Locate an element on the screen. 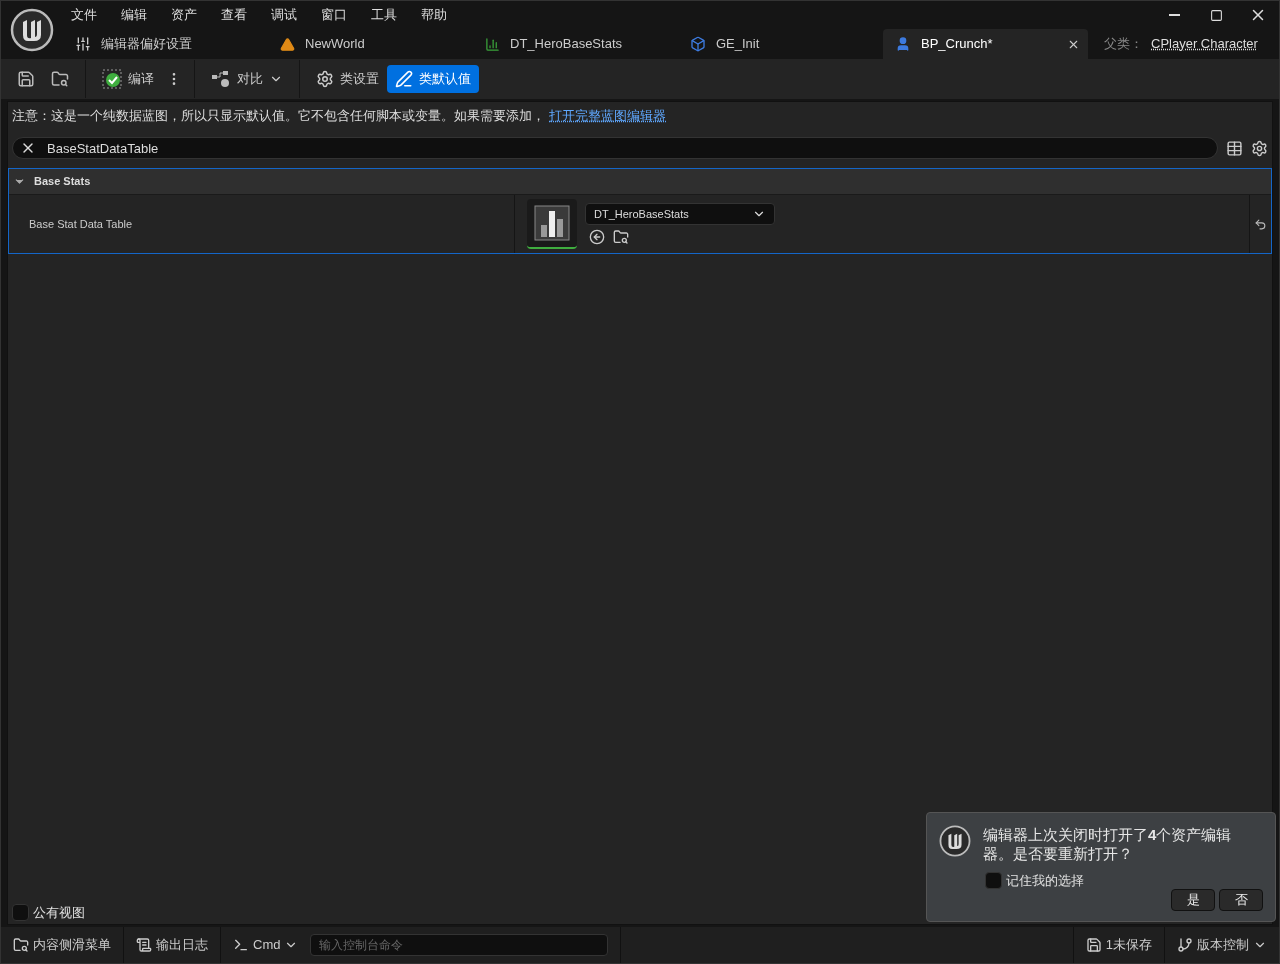  editor-tab: BP_Crunch* is located at coordinates (985, 44).